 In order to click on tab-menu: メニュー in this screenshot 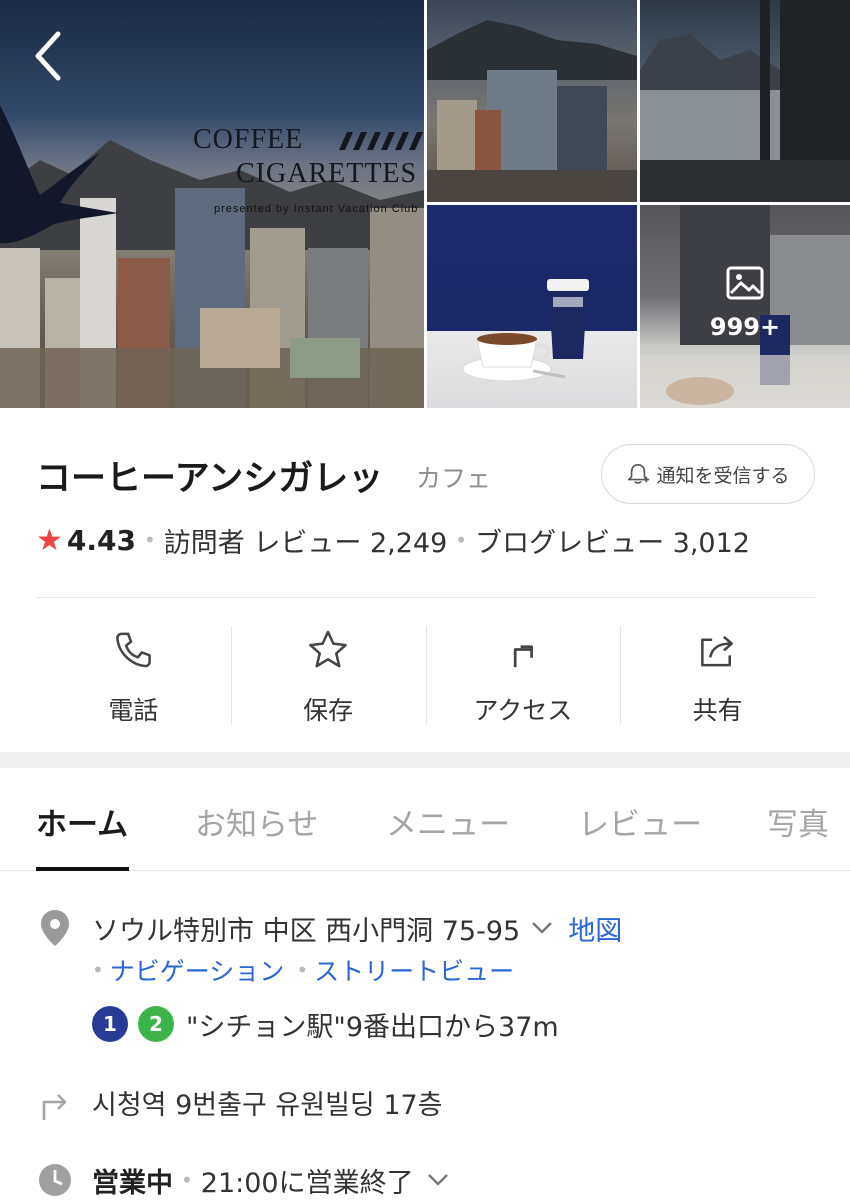, I will do `click(448, 821)`.